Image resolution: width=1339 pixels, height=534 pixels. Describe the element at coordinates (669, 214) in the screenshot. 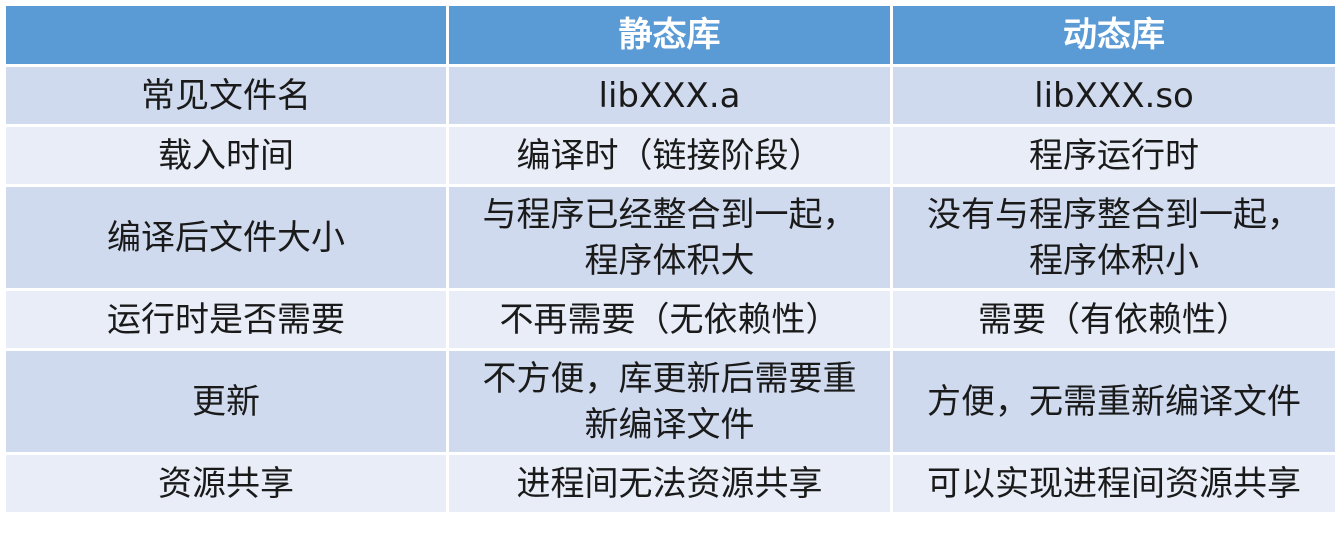

I see `cell-line: 与程序已经整合到一起，` at that location.